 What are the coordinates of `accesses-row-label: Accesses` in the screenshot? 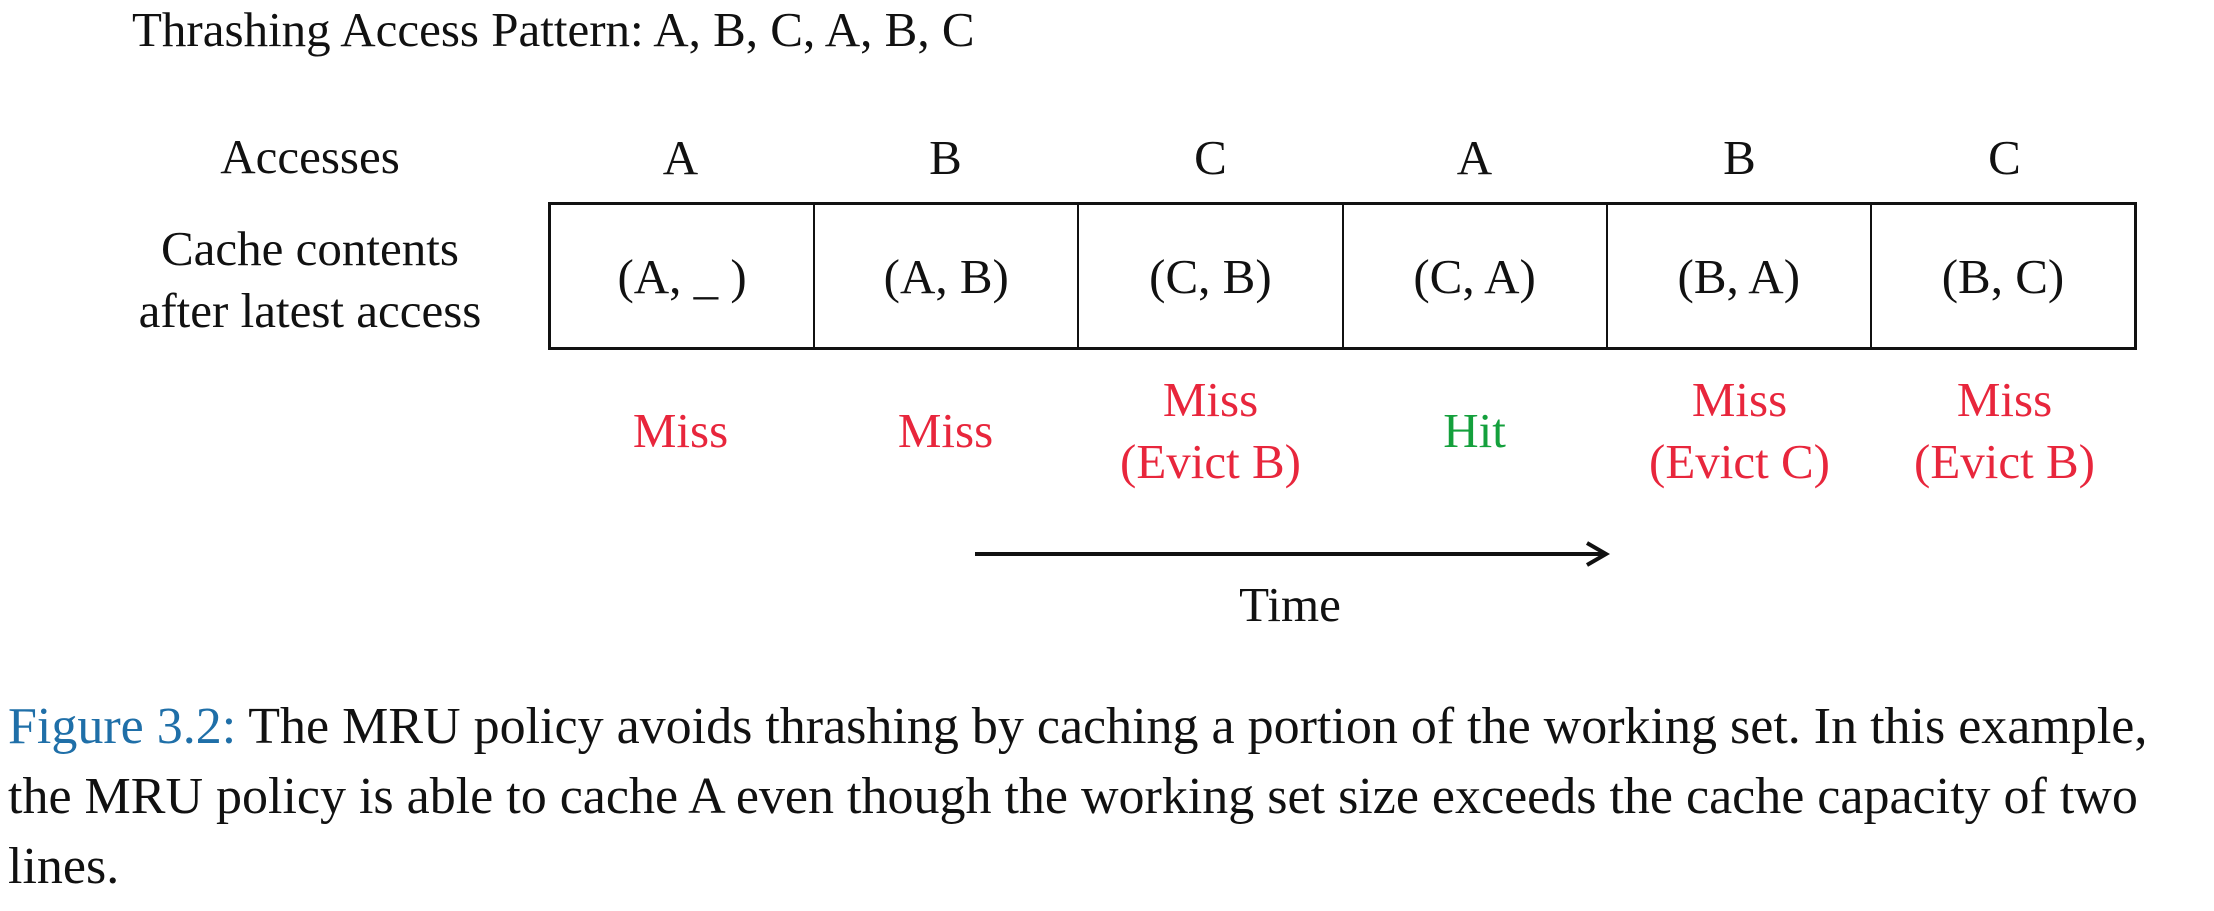 It's located at (310, 156).